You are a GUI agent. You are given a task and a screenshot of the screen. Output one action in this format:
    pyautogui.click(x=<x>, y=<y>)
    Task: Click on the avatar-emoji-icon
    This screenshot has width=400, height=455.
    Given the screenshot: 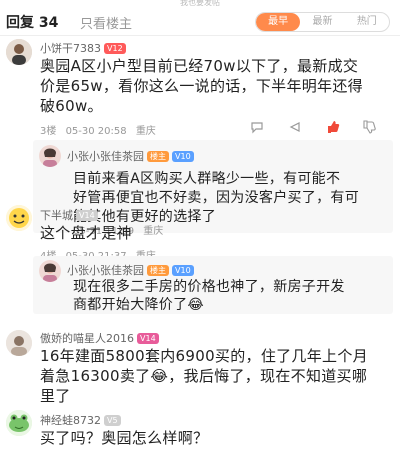 What is the action you would take?
    pyautogui.click(x=19, y=218)
    